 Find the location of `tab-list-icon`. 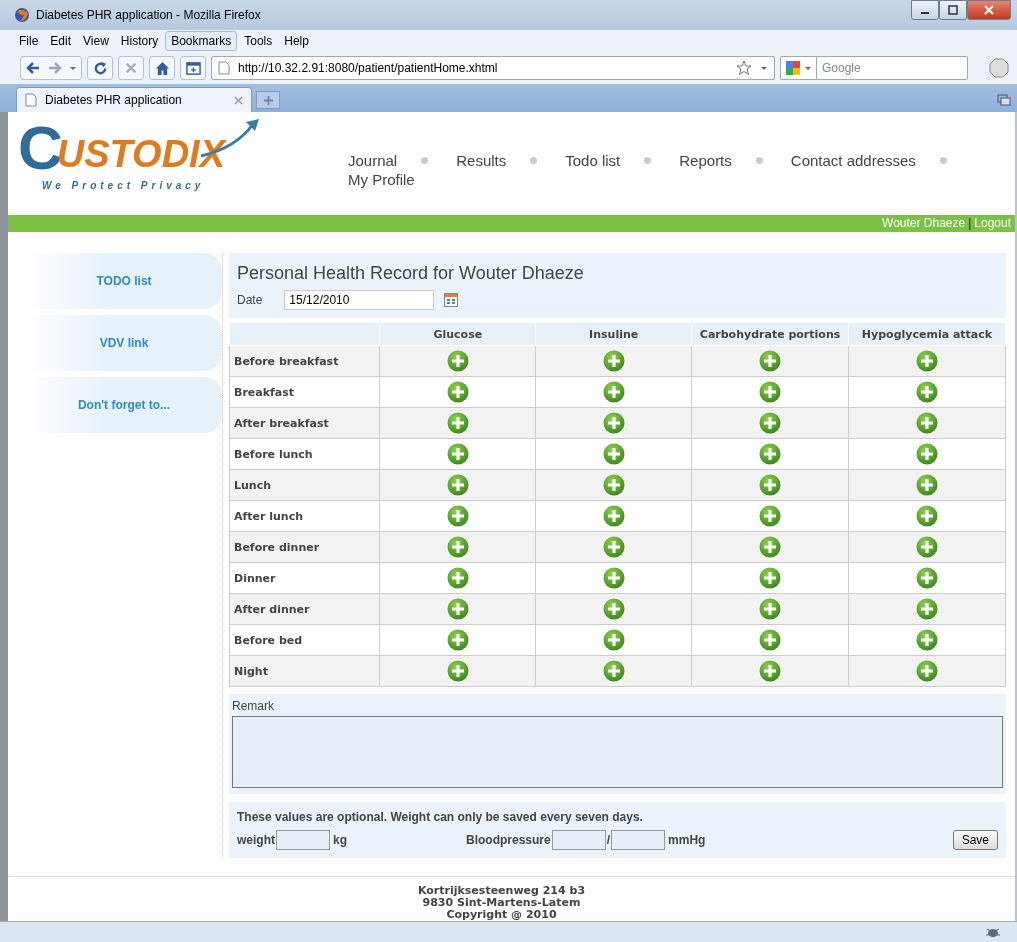

tab-list-icon is located at coordinates (1004, 100).